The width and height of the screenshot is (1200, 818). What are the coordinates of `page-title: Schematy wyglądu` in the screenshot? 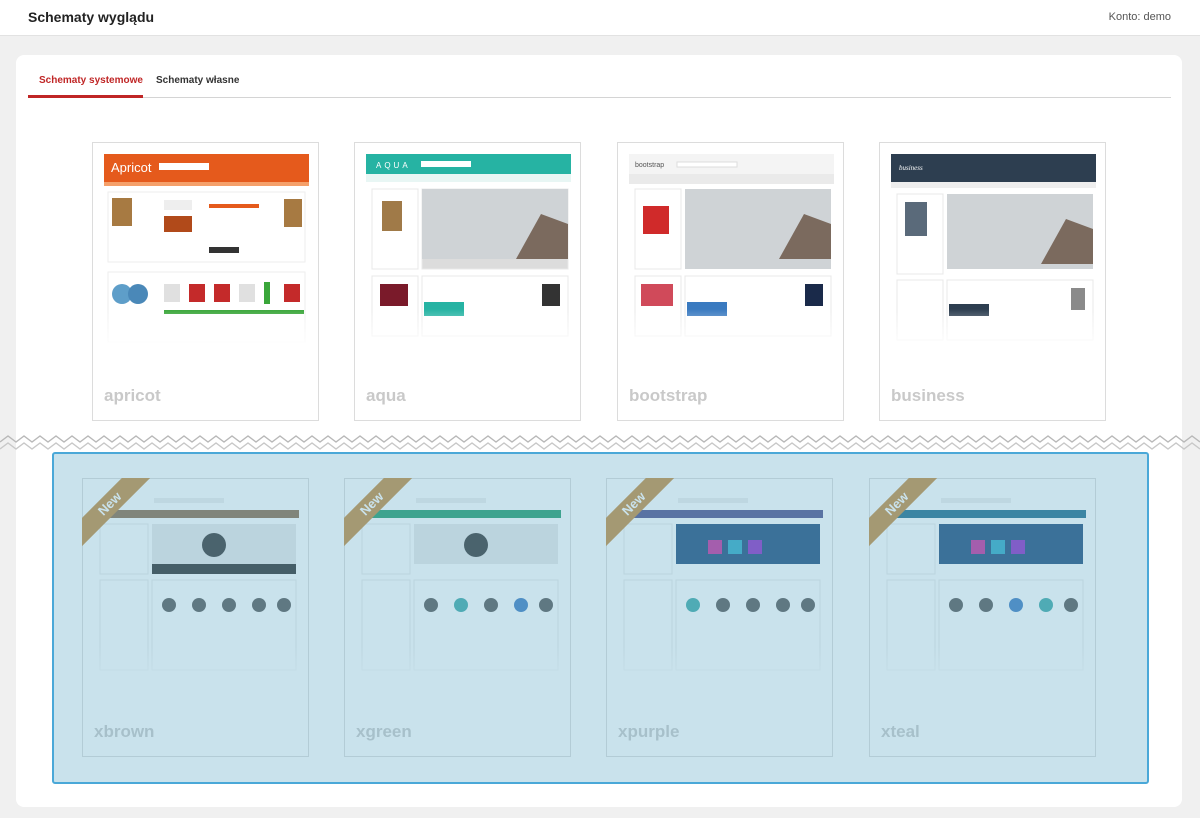 It's located at (91, 17).